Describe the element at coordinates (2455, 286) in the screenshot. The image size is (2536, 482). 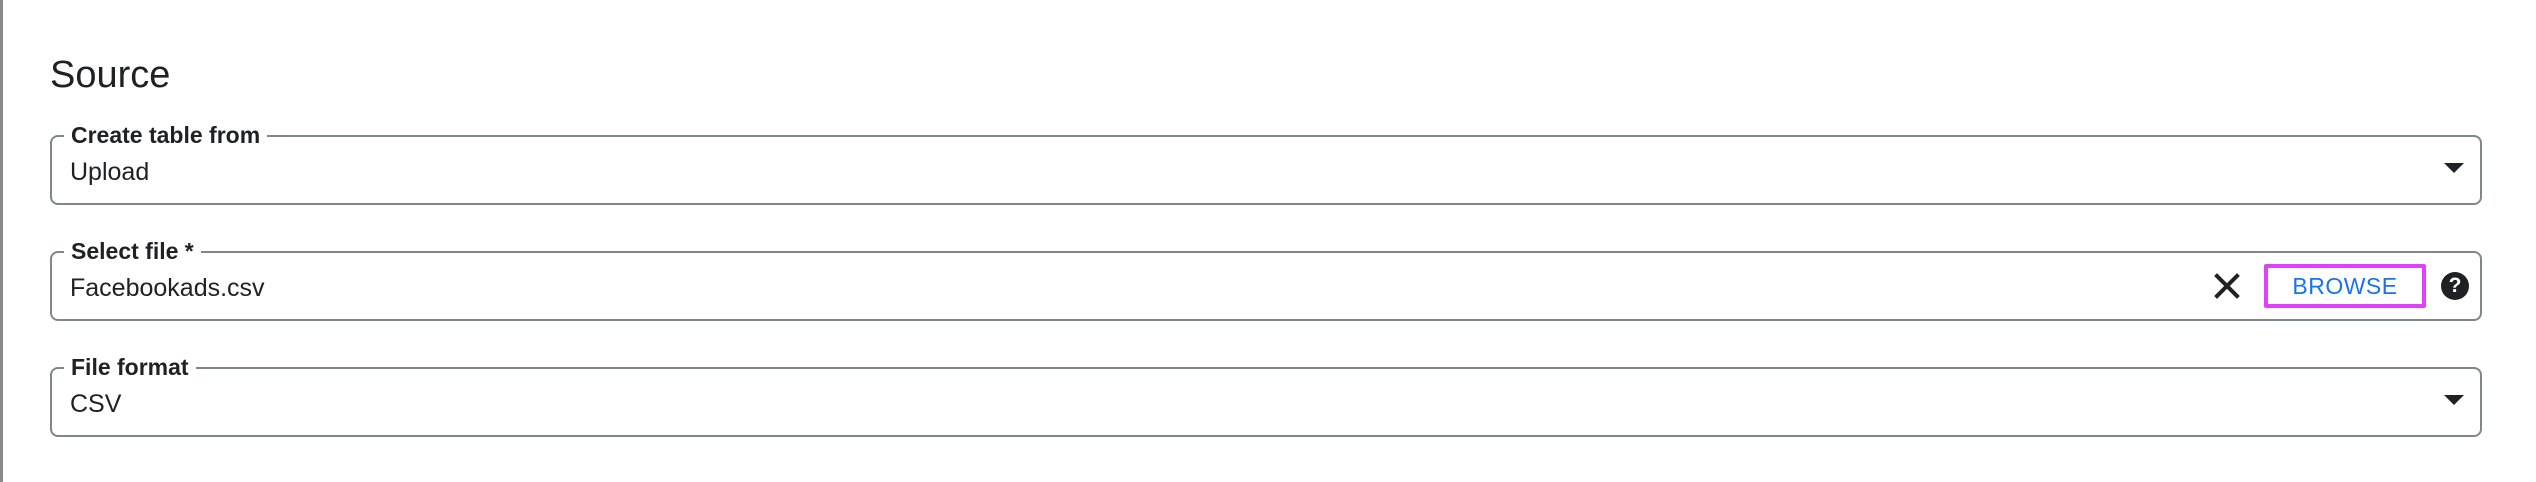
I see `help-icon: ?` at that location.